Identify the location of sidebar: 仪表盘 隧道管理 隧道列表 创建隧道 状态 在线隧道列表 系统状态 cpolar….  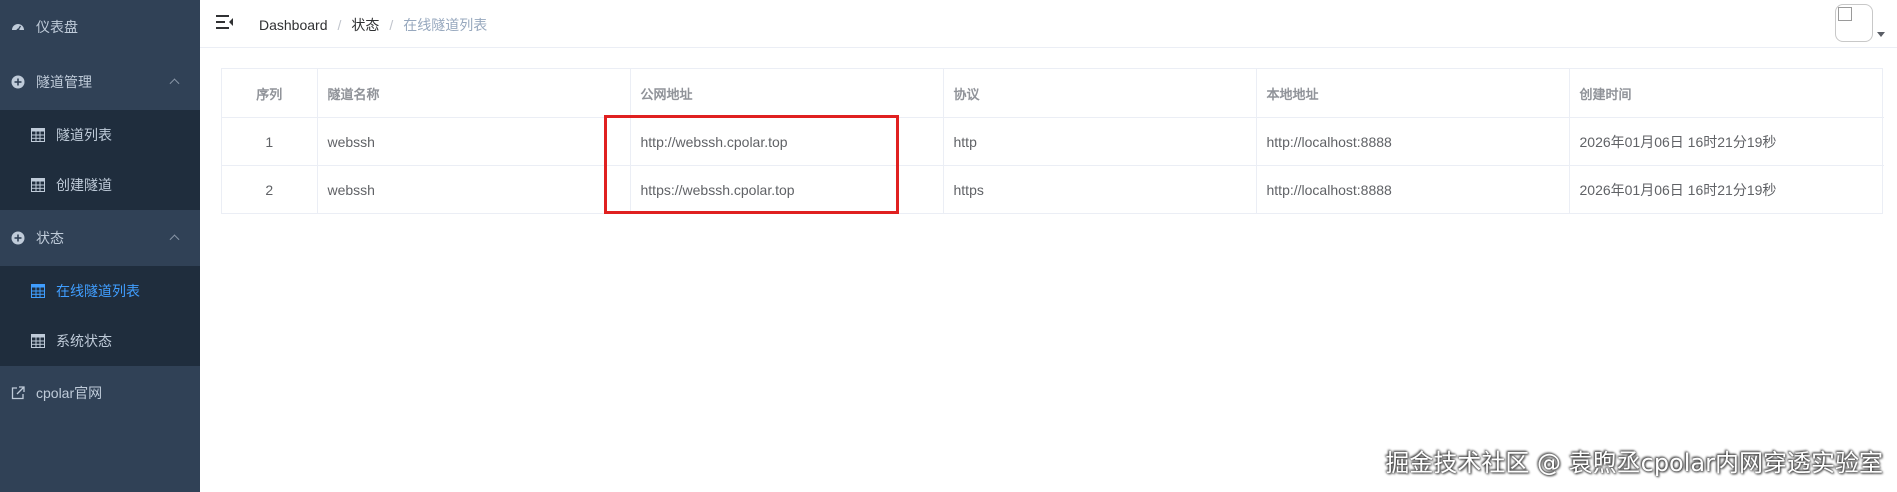
(100, 246).